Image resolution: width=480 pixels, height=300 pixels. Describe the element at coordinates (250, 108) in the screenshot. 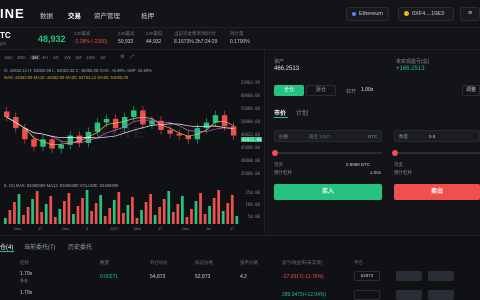

I see `price-axis-label: 55000.00` at that location.